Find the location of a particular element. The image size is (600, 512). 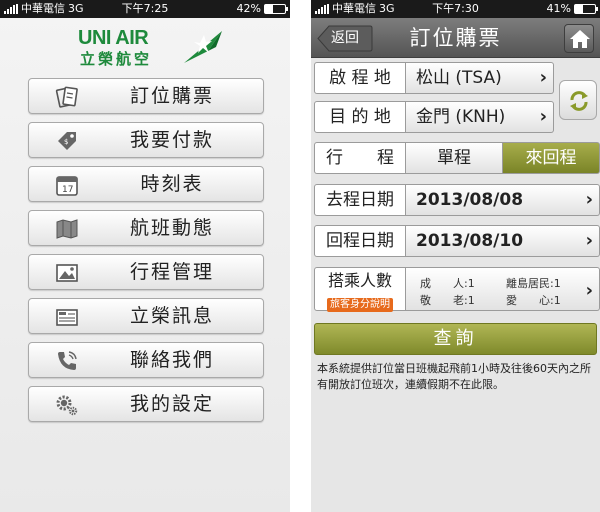

return-date-label: 回程日期 is located at coordinates (360, 241).